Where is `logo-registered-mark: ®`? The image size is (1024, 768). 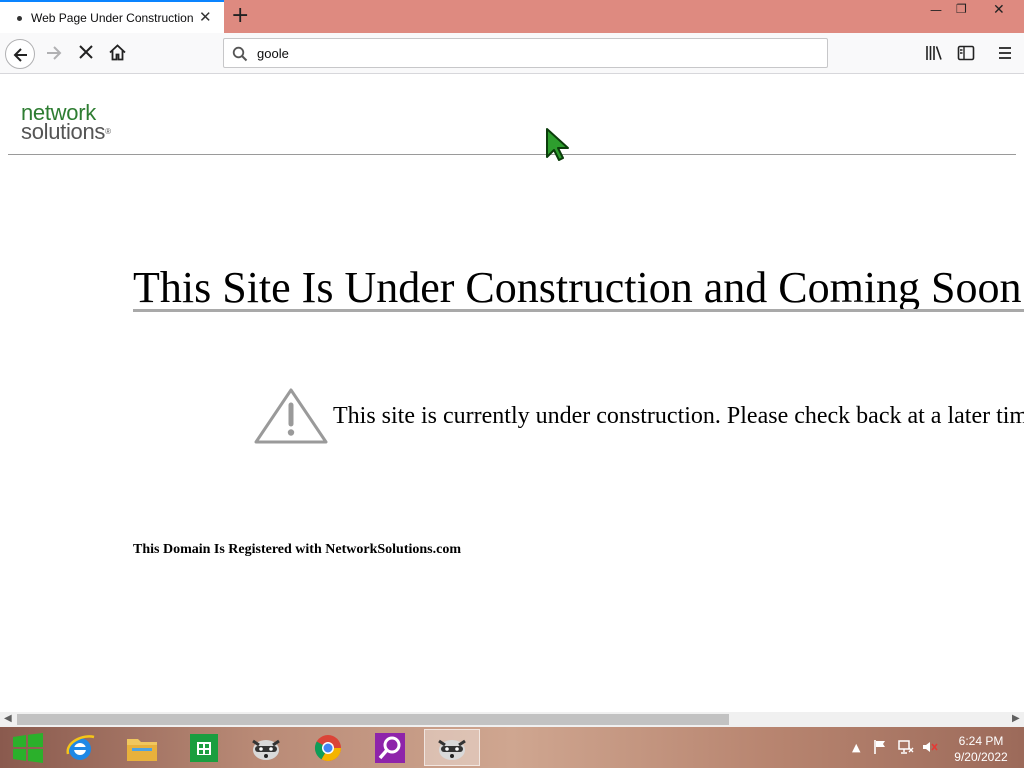
logo-registered-mark: ® is located at coordinates (108, 131).